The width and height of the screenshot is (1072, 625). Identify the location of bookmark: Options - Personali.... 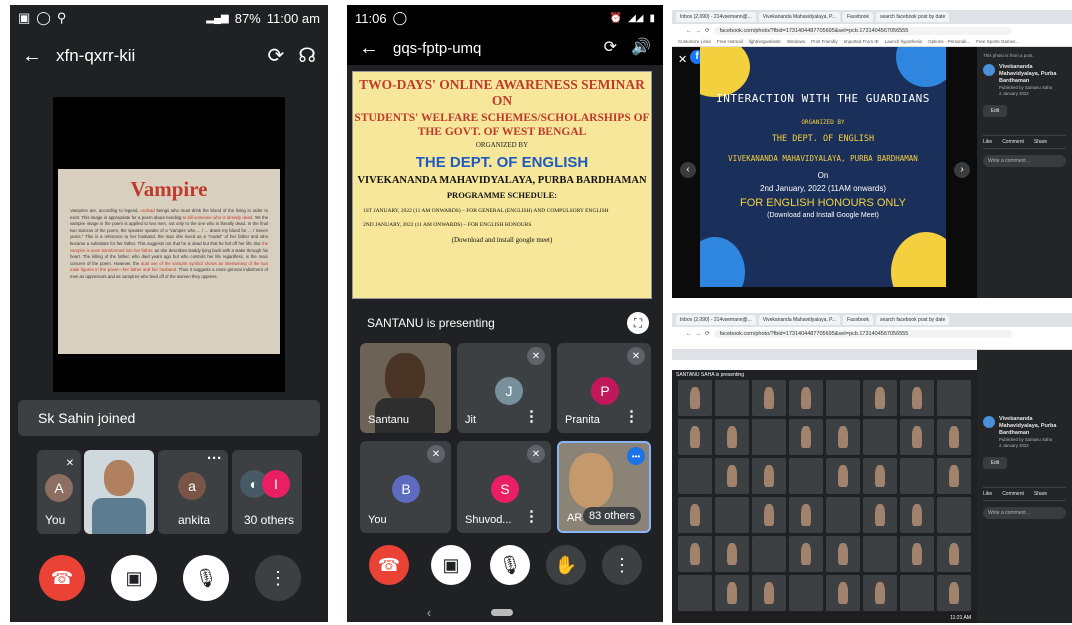
(949, 41).